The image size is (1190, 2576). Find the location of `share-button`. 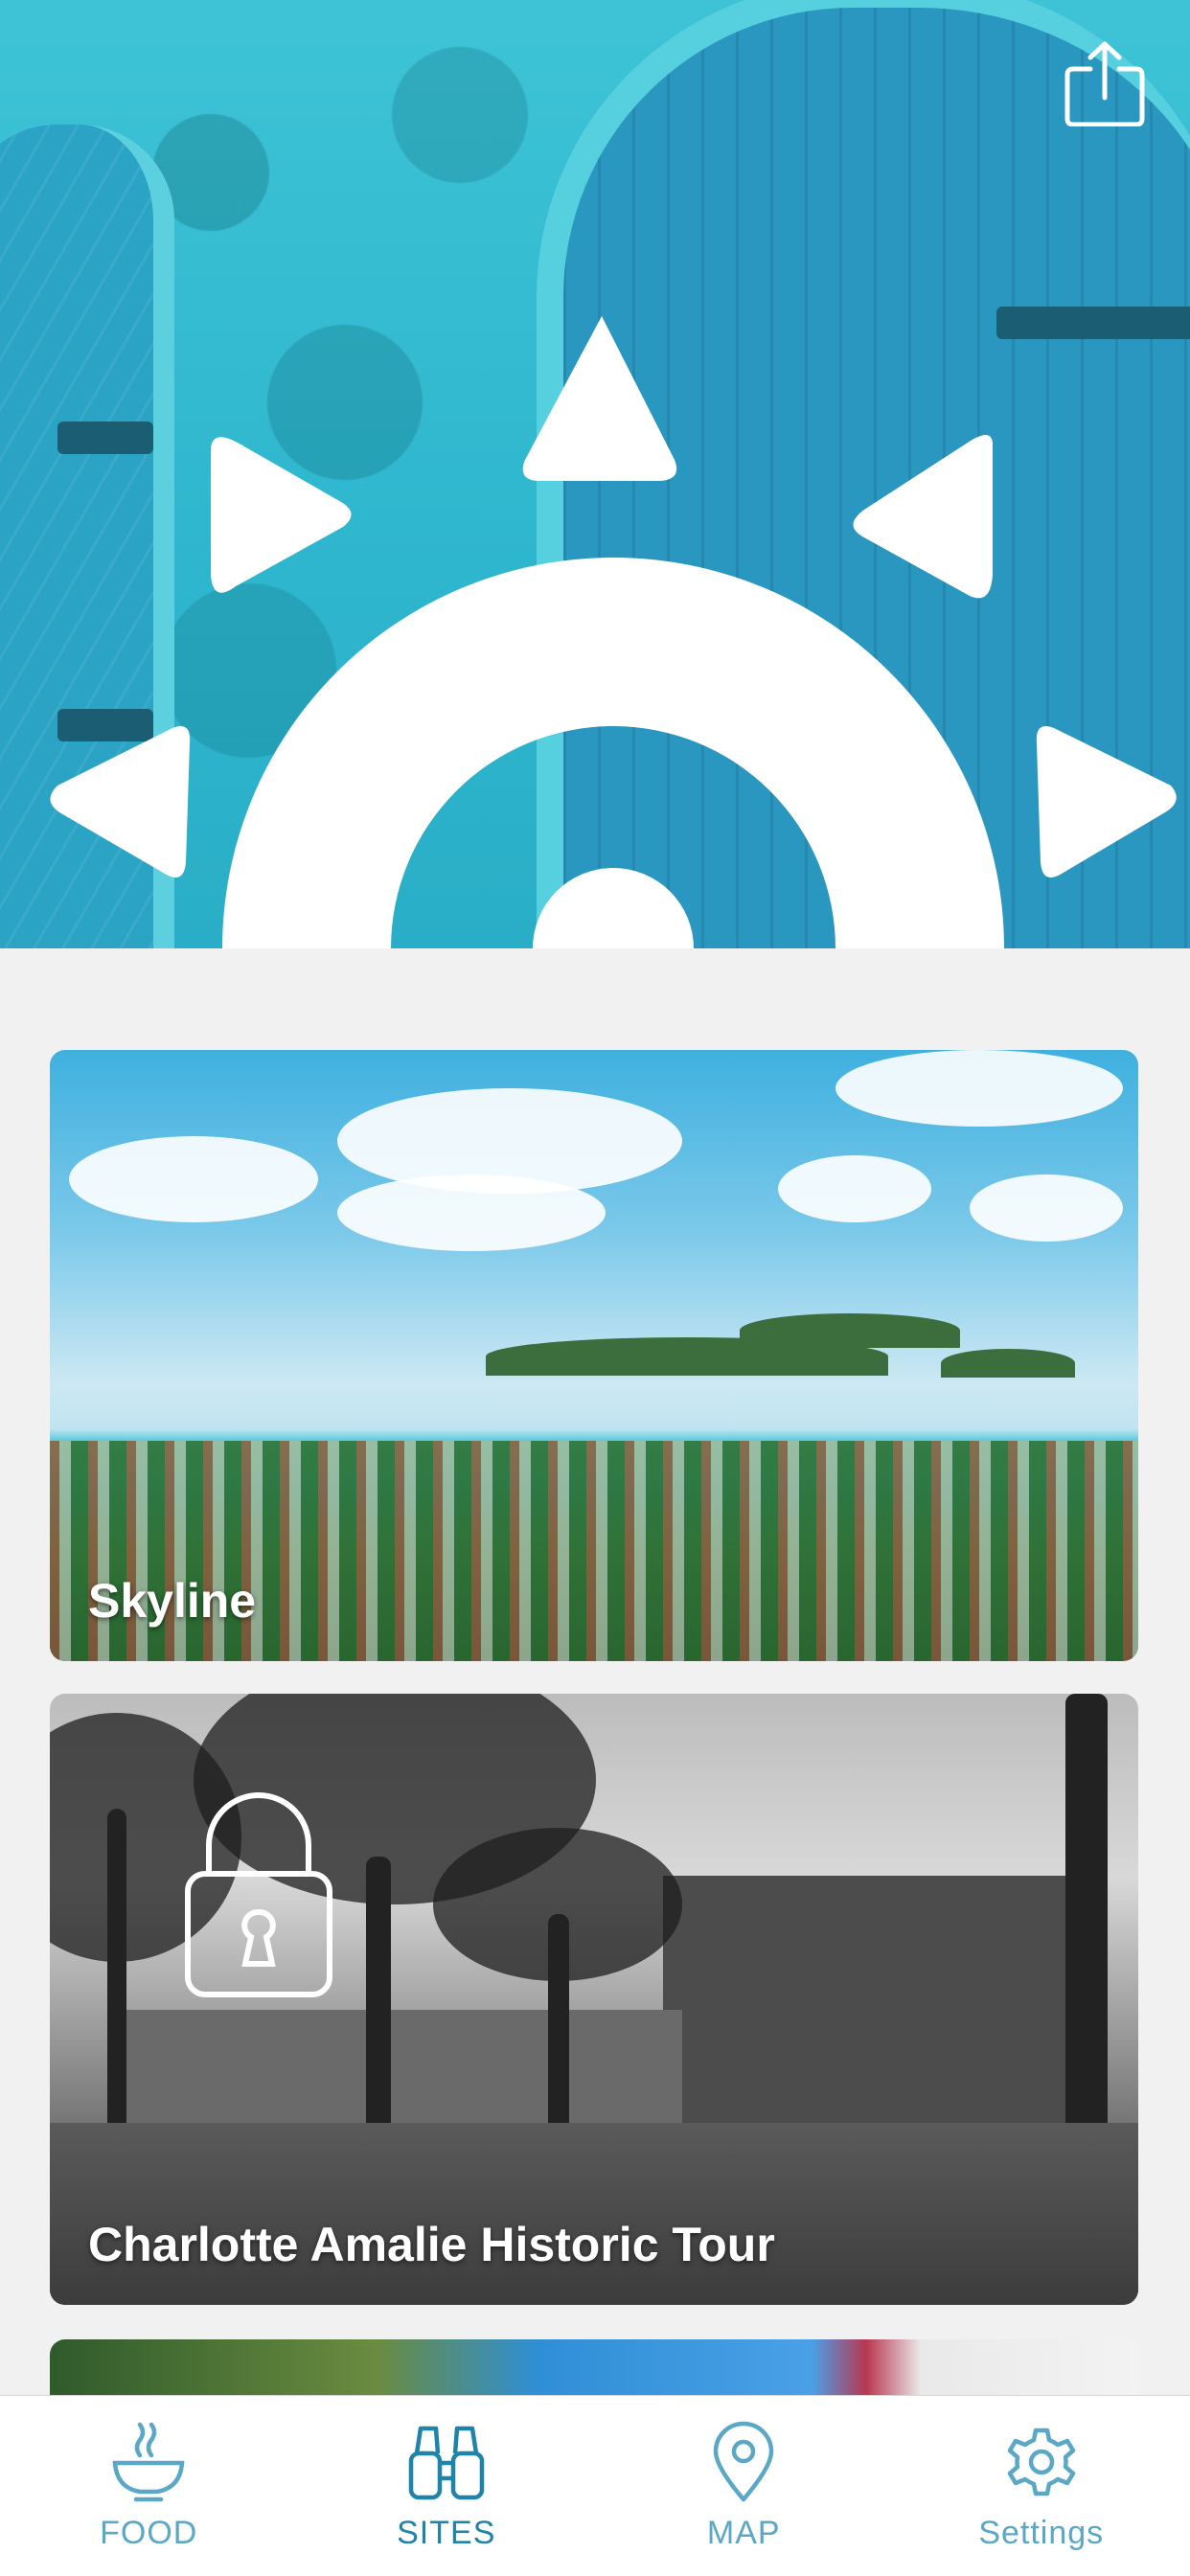

share-button is located at coordinates (1105, 83).